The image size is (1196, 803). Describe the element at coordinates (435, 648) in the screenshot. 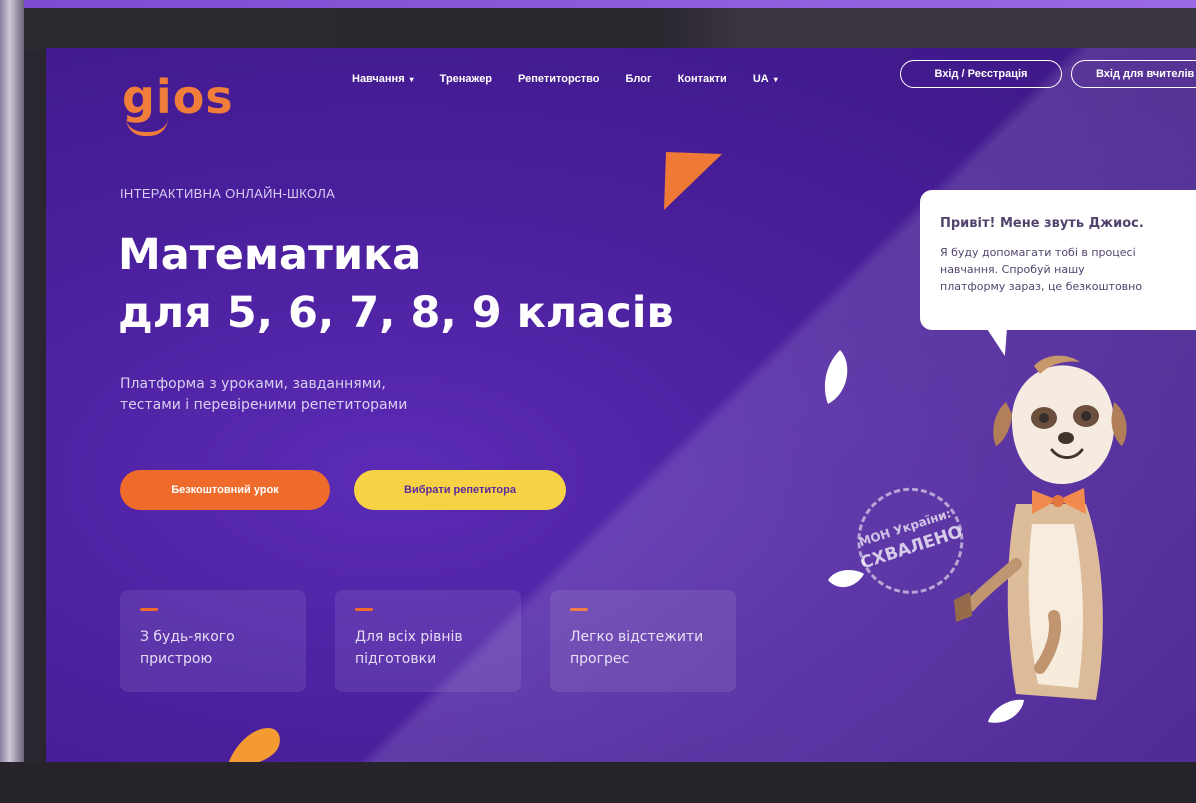

I see `feature-text: Для всіх рівнів підготовки` at that location.